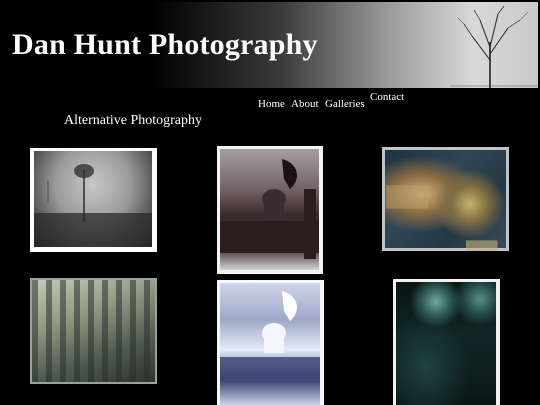 This screenshot has width=540, height=405. What do you see at coordinates (133, 120) in the screenshot?
I see `page-heading: Alternative Photography` at bounding box center [133, 120].